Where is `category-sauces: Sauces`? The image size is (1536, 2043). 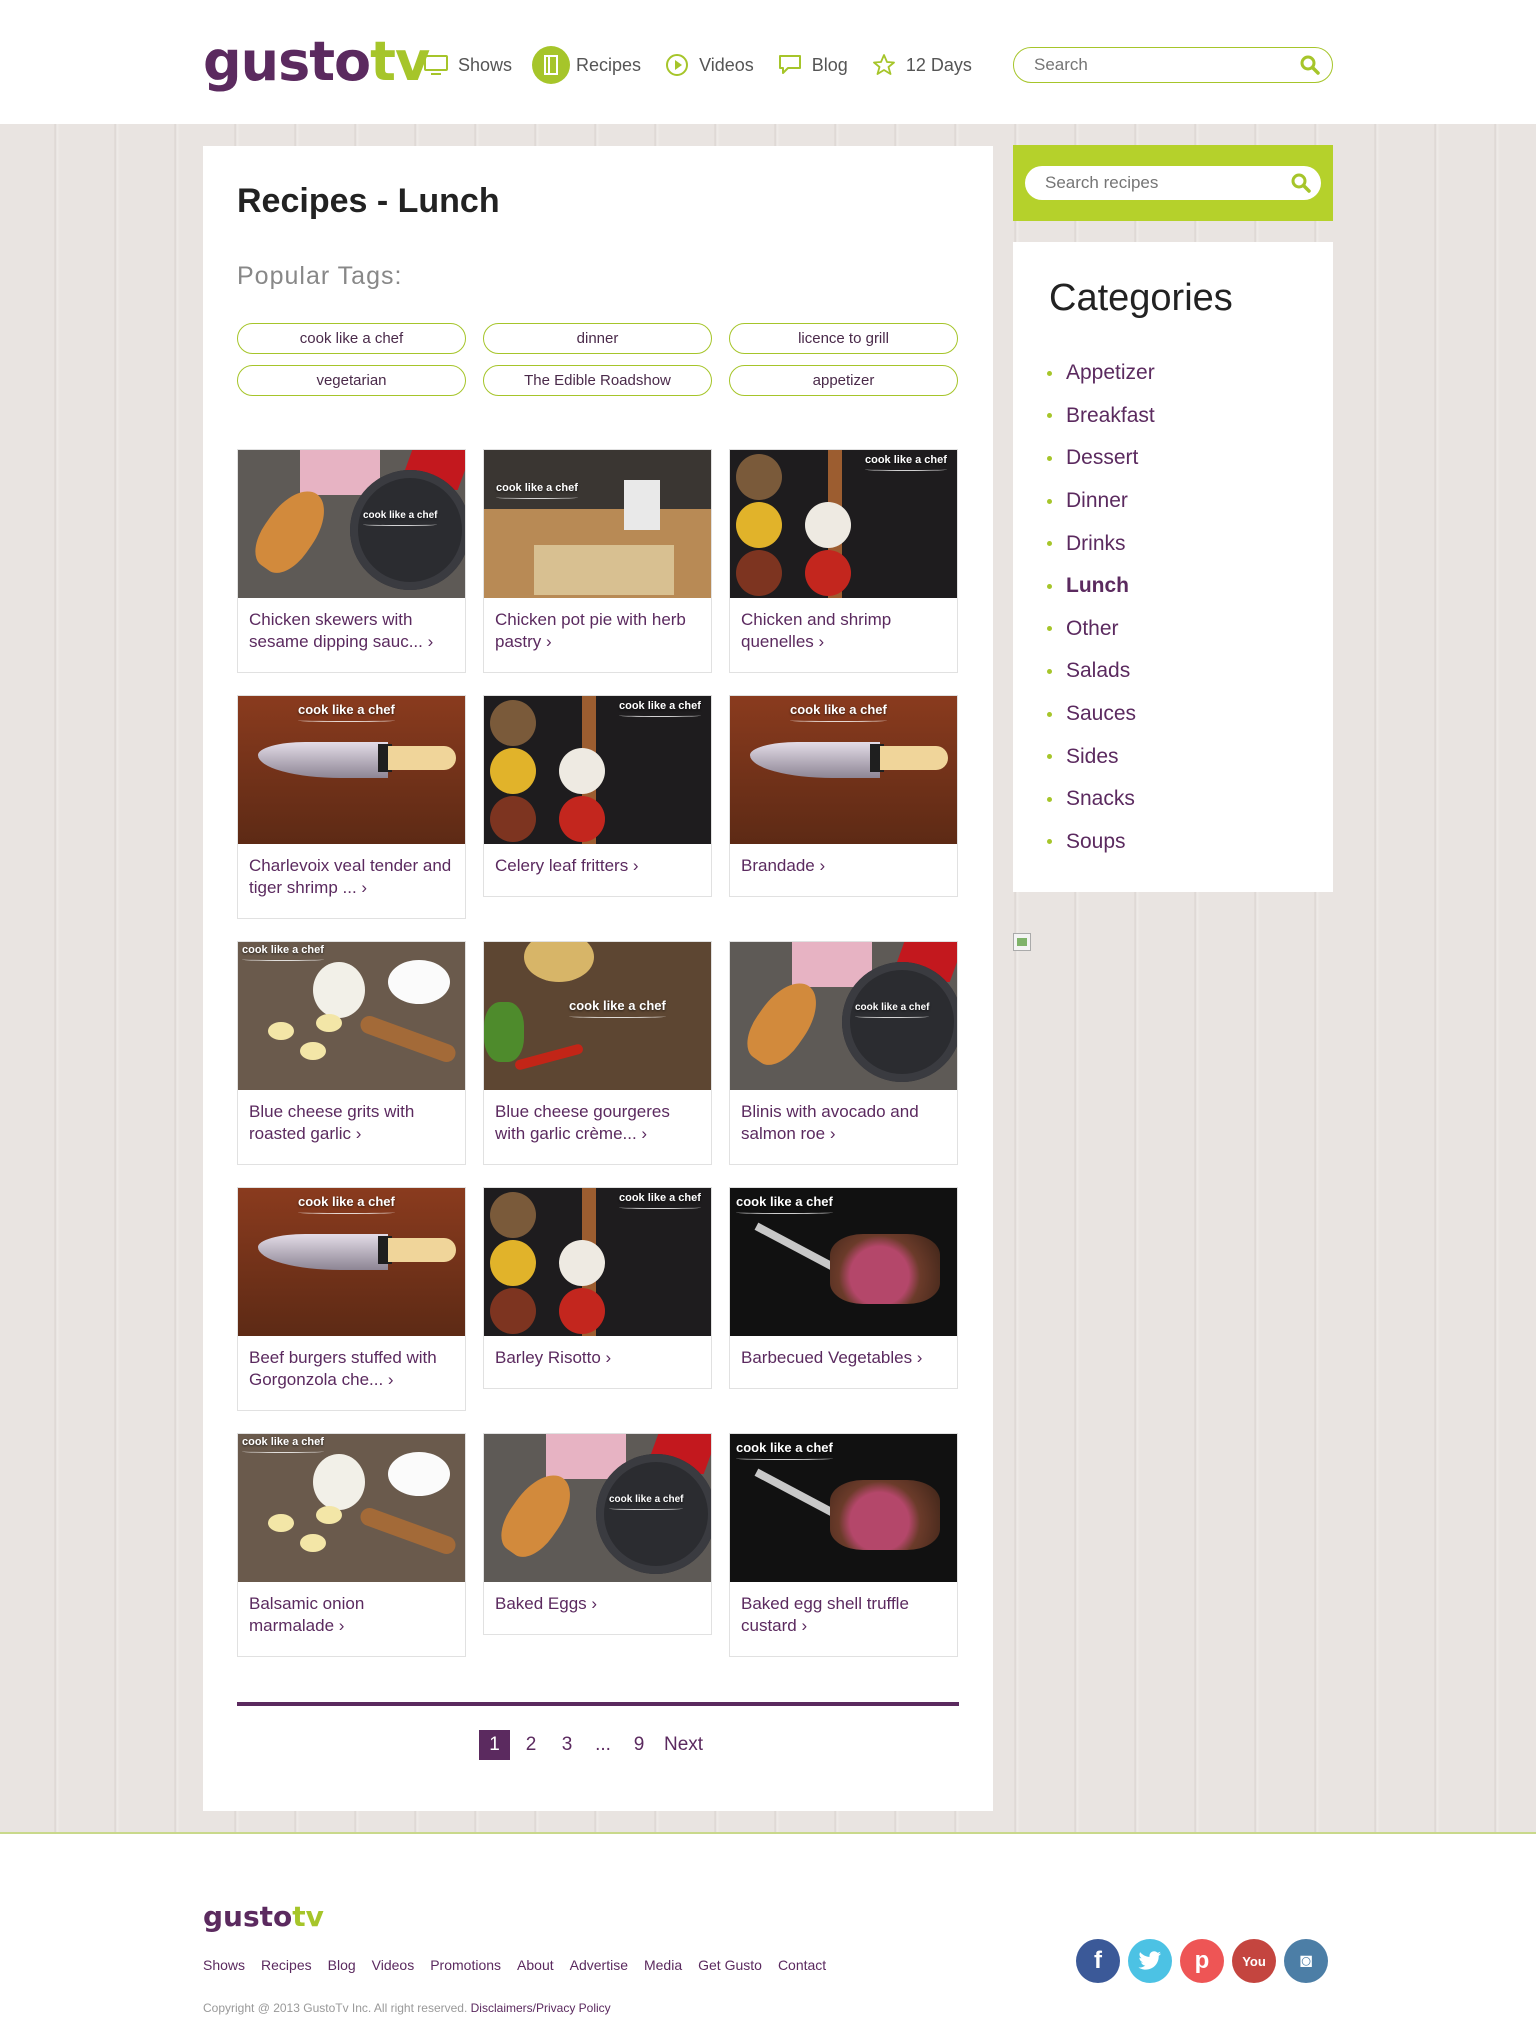 category-sauces: Sauces is located at coordinates (1101, 714).